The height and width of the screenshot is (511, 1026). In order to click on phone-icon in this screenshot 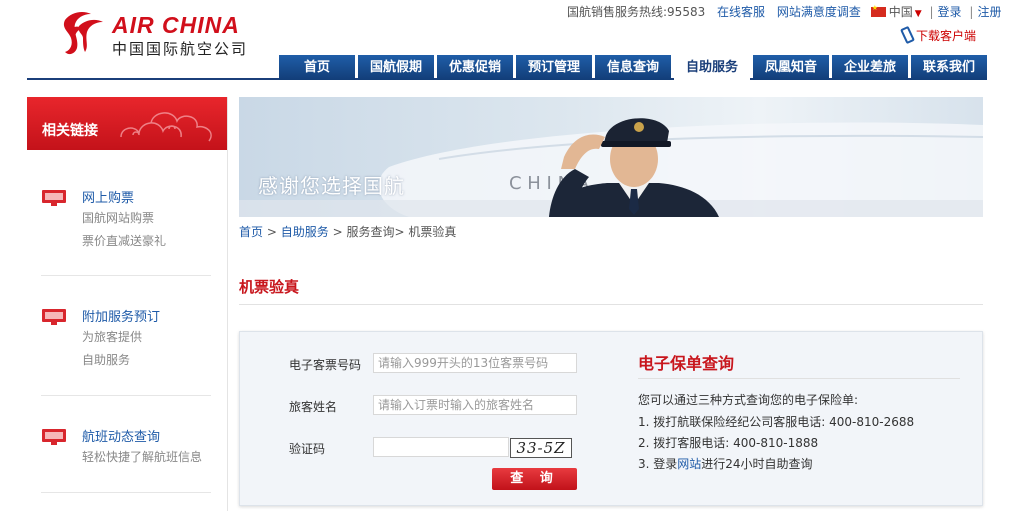, I will do `click(907, 35)`.